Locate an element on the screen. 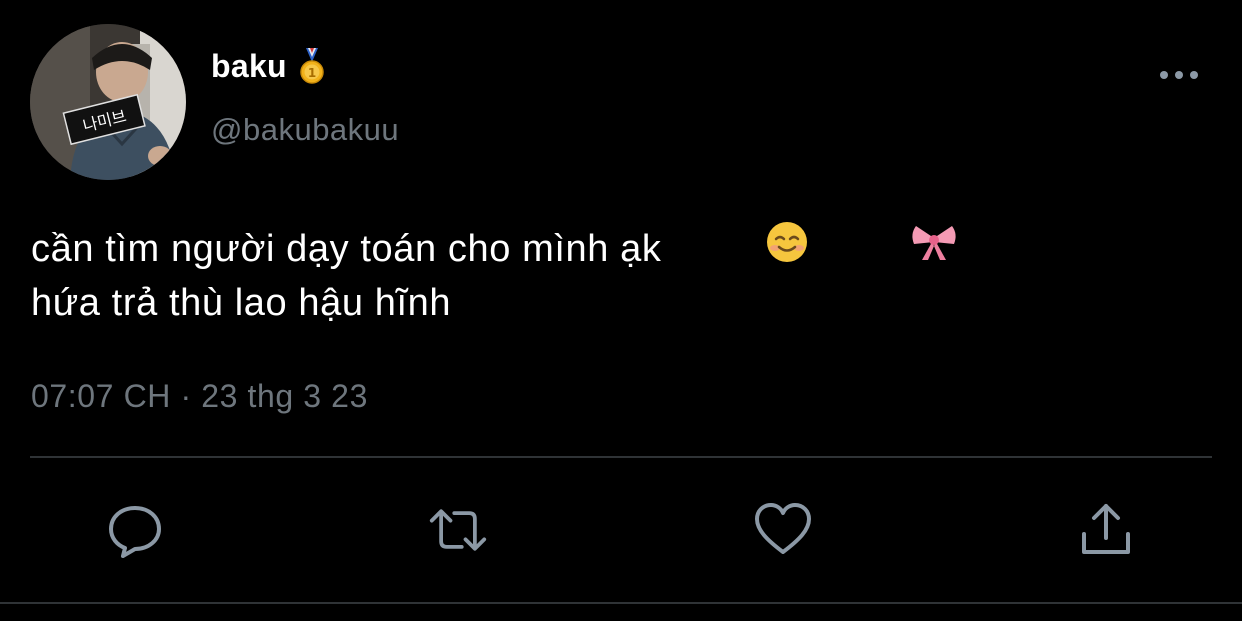  retweet-icon is located at coordinates (458, 530).